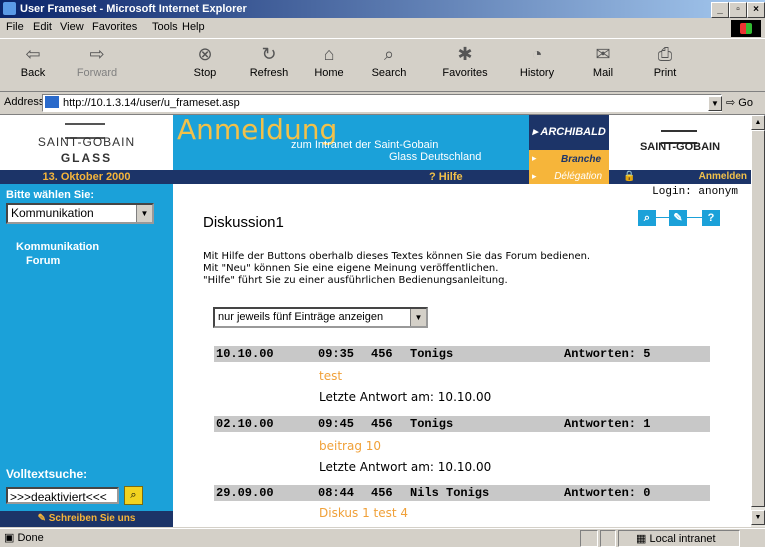 The image size is (765, 547). What do you see at coordinates (9, 8) in the screenshot?
I see `ie-icon` at bounding box center [9, 8].